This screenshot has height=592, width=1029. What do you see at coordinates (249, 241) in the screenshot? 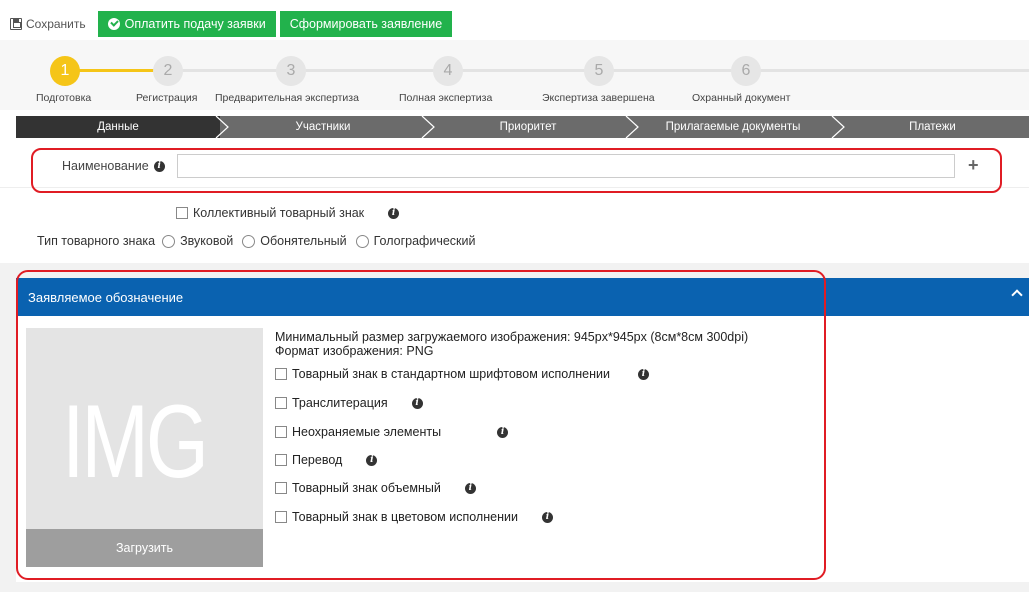
I see `radio-olfactory` at bounding box center [249, 241].